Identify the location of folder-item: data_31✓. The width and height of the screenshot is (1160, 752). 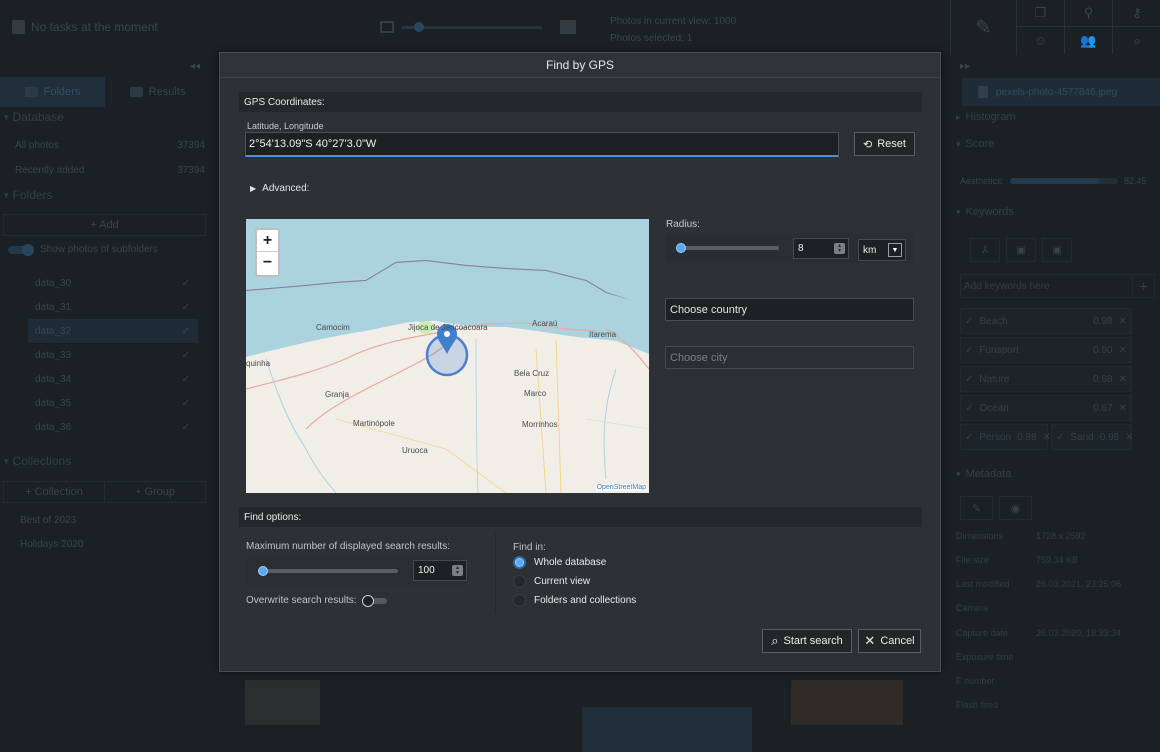
(113, 307).